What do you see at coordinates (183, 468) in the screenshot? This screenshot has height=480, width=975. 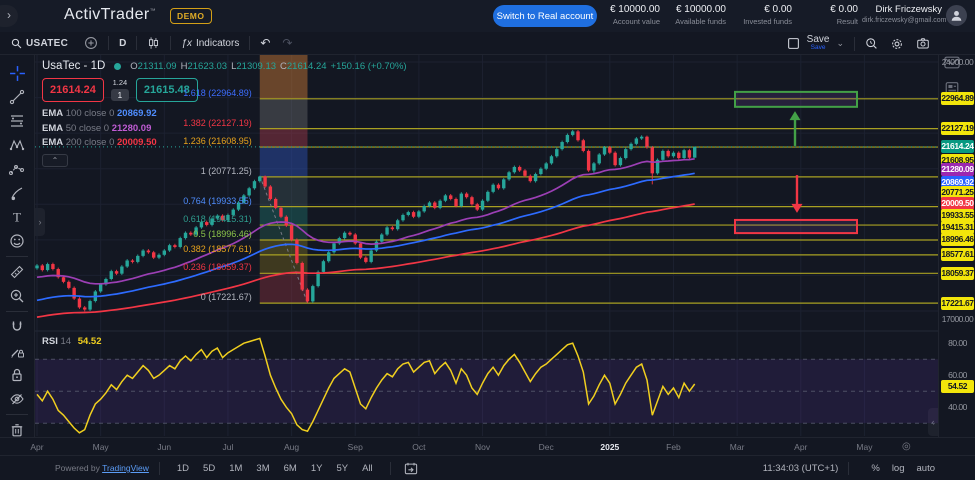 I see `range-button-1d: 1D` at bounding box center [183, 468].